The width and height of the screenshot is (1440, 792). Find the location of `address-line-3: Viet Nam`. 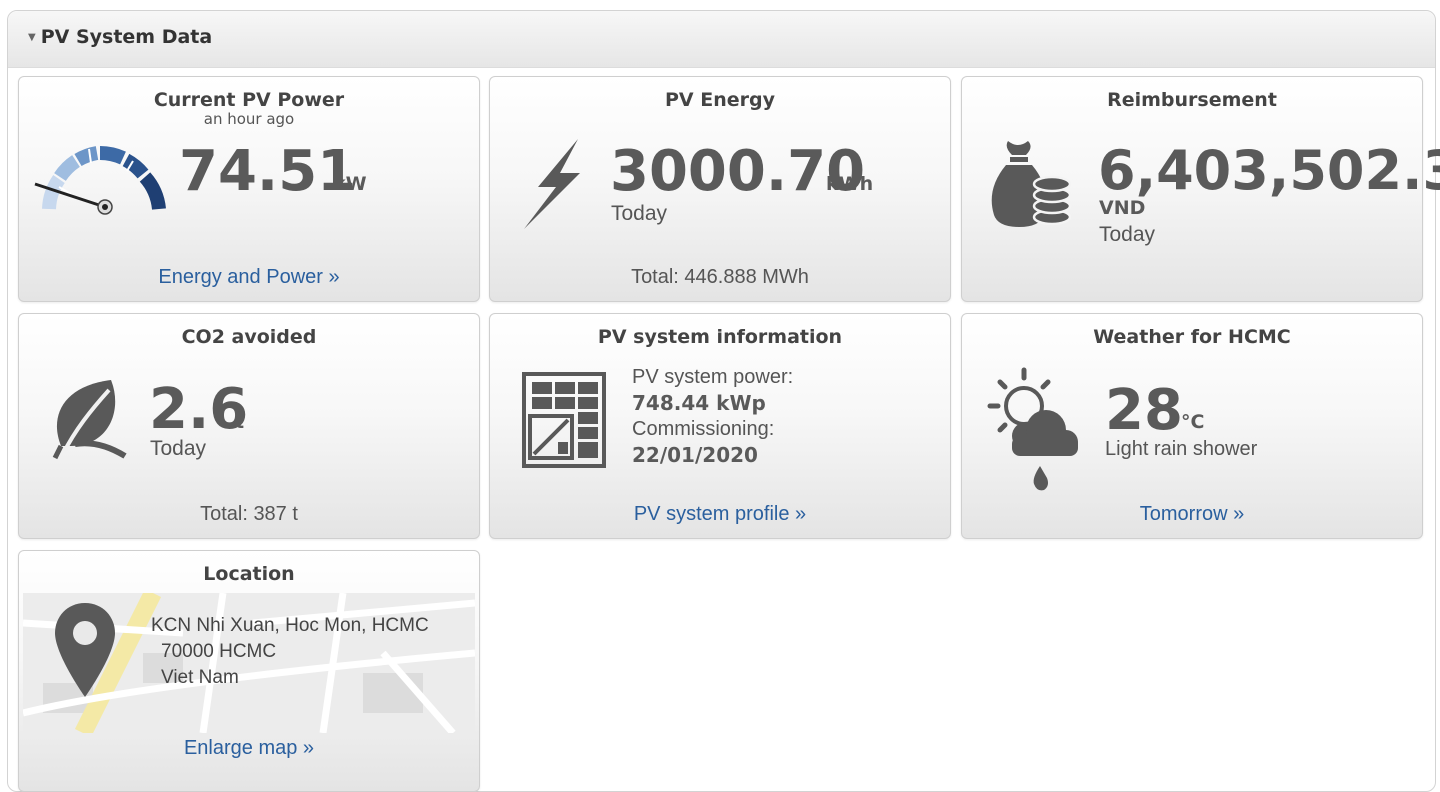

address-line-3: Viet Nam is located at coordinates (200, 677).